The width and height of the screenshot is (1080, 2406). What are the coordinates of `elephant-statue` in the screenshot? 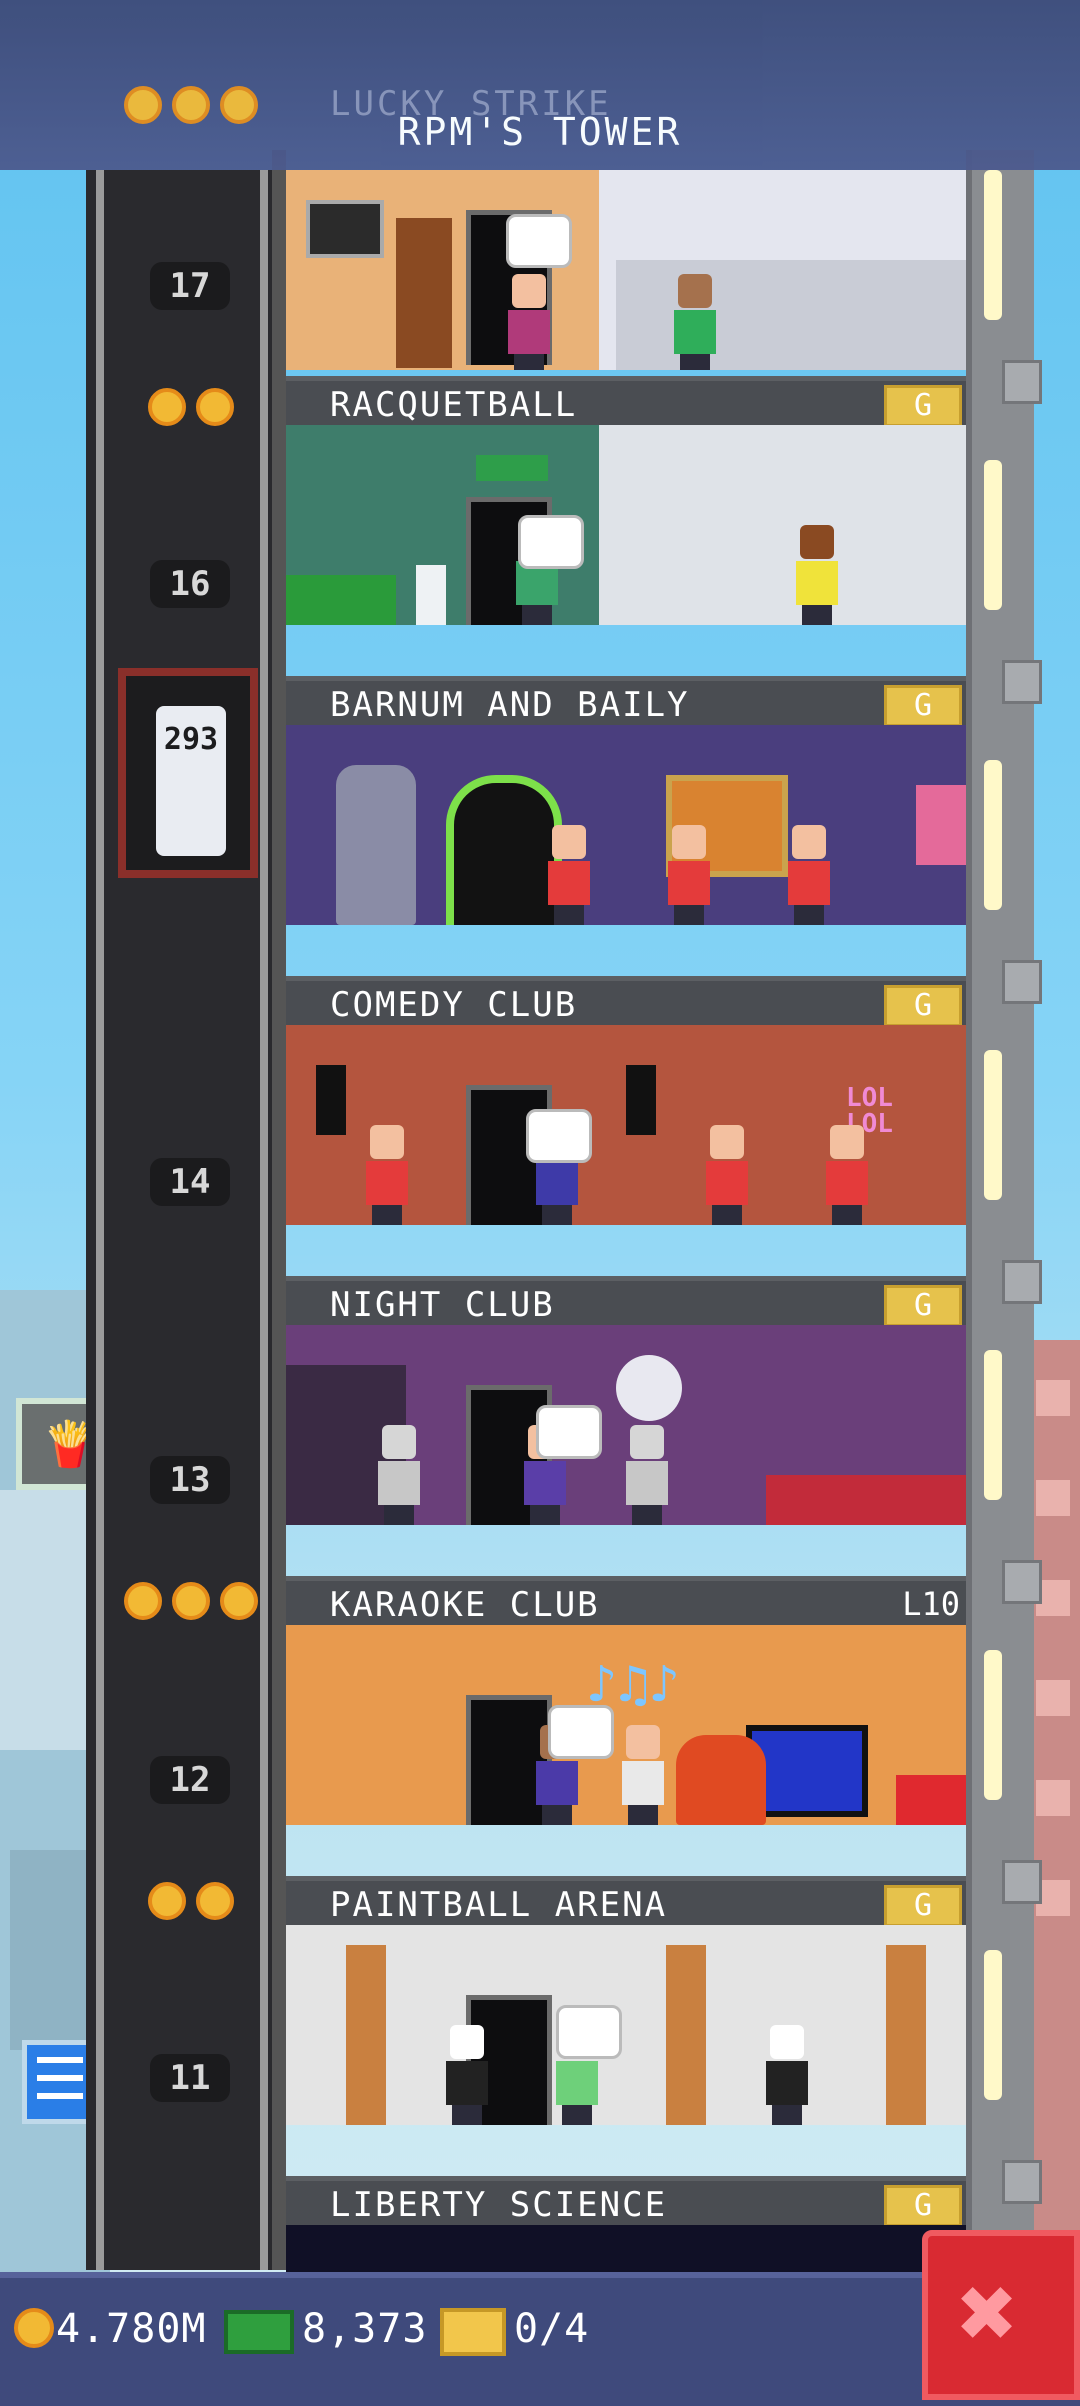 It's located at (376, 845).